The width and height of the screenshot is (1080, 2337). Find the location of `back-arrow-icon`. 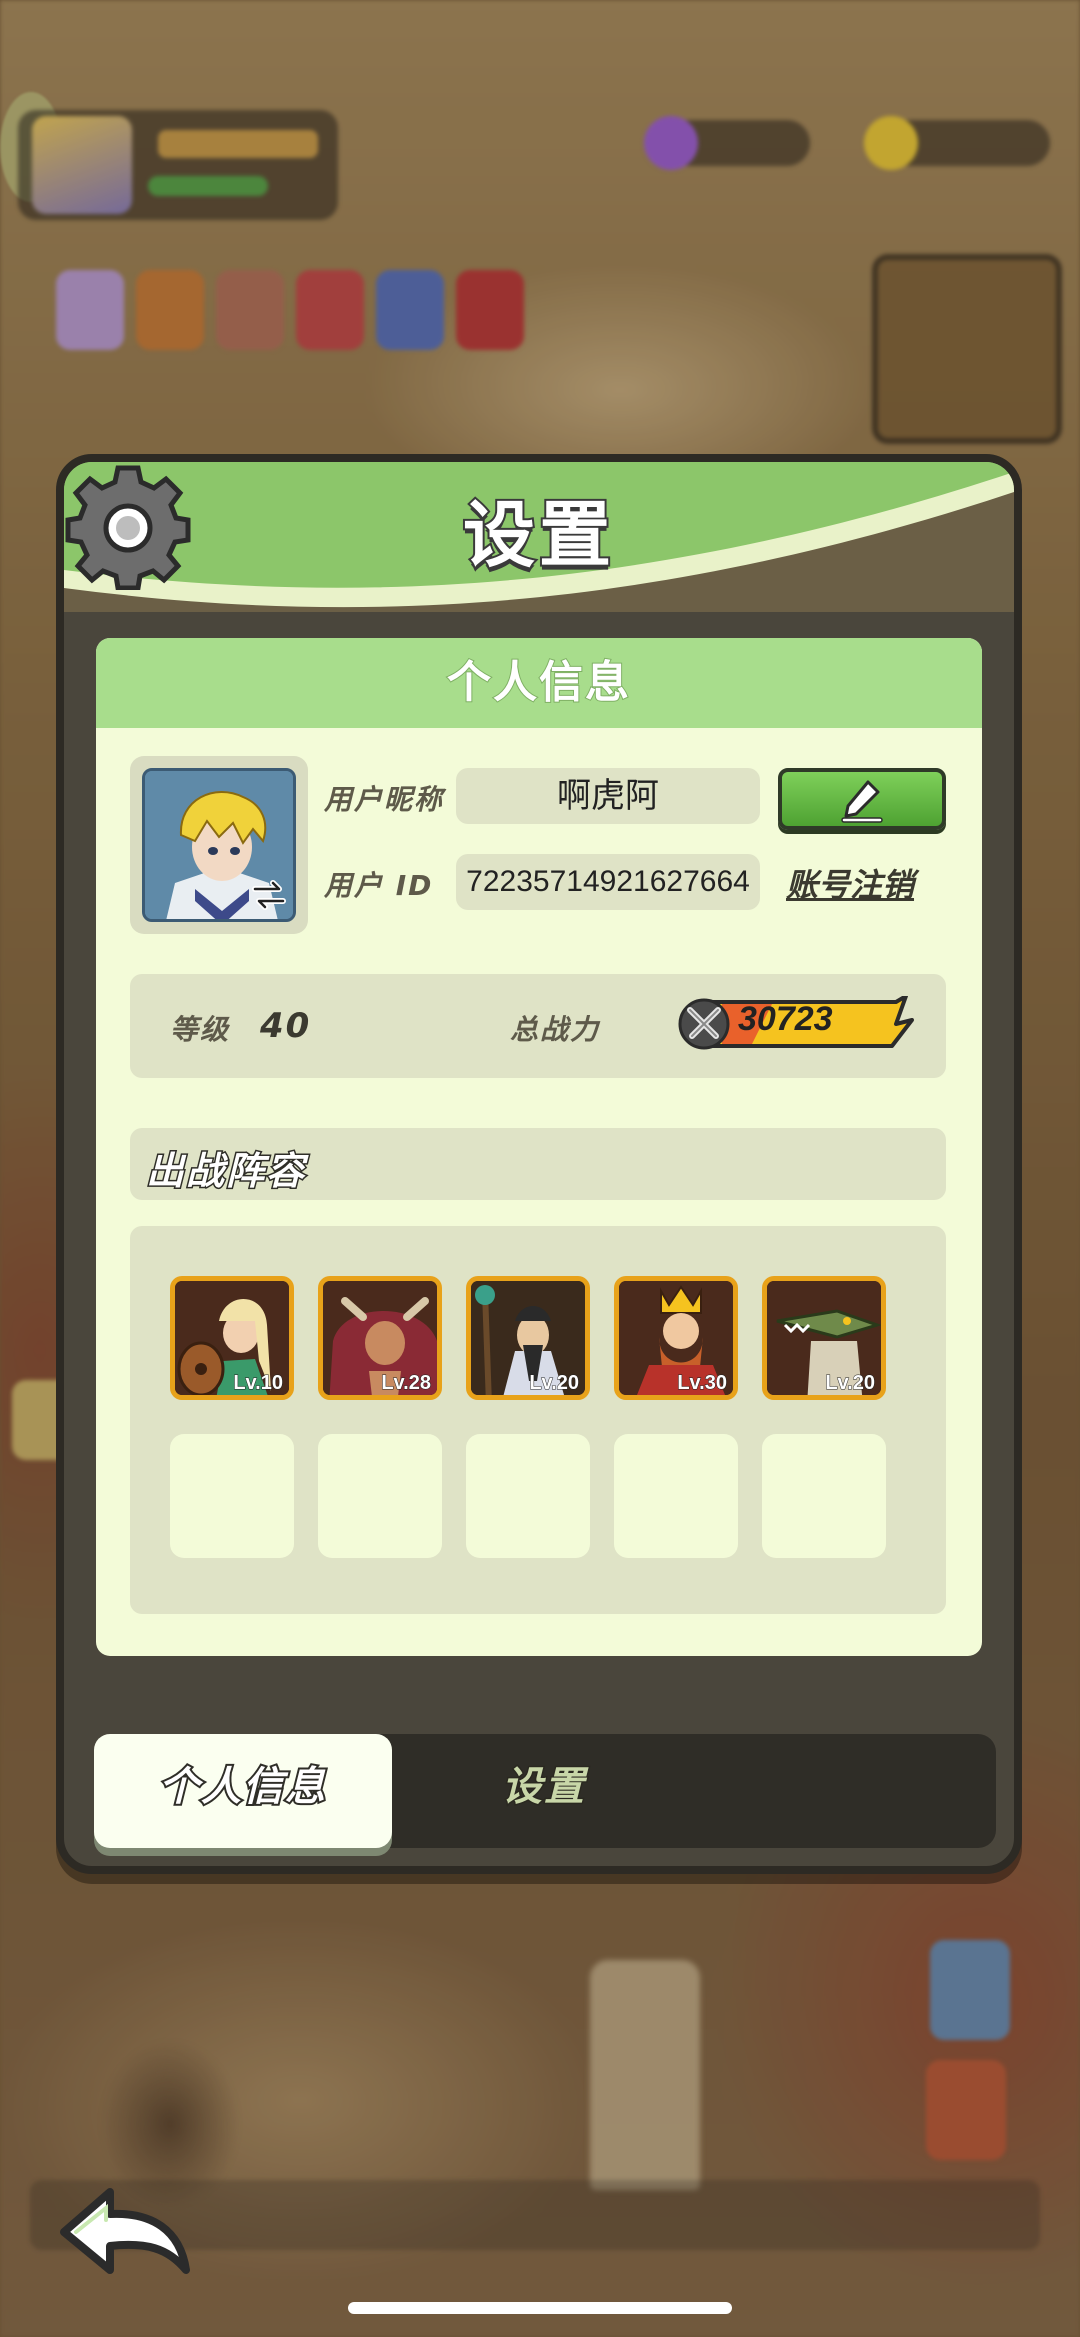

back-arrow-icon is located at coordinates (126, 2225).